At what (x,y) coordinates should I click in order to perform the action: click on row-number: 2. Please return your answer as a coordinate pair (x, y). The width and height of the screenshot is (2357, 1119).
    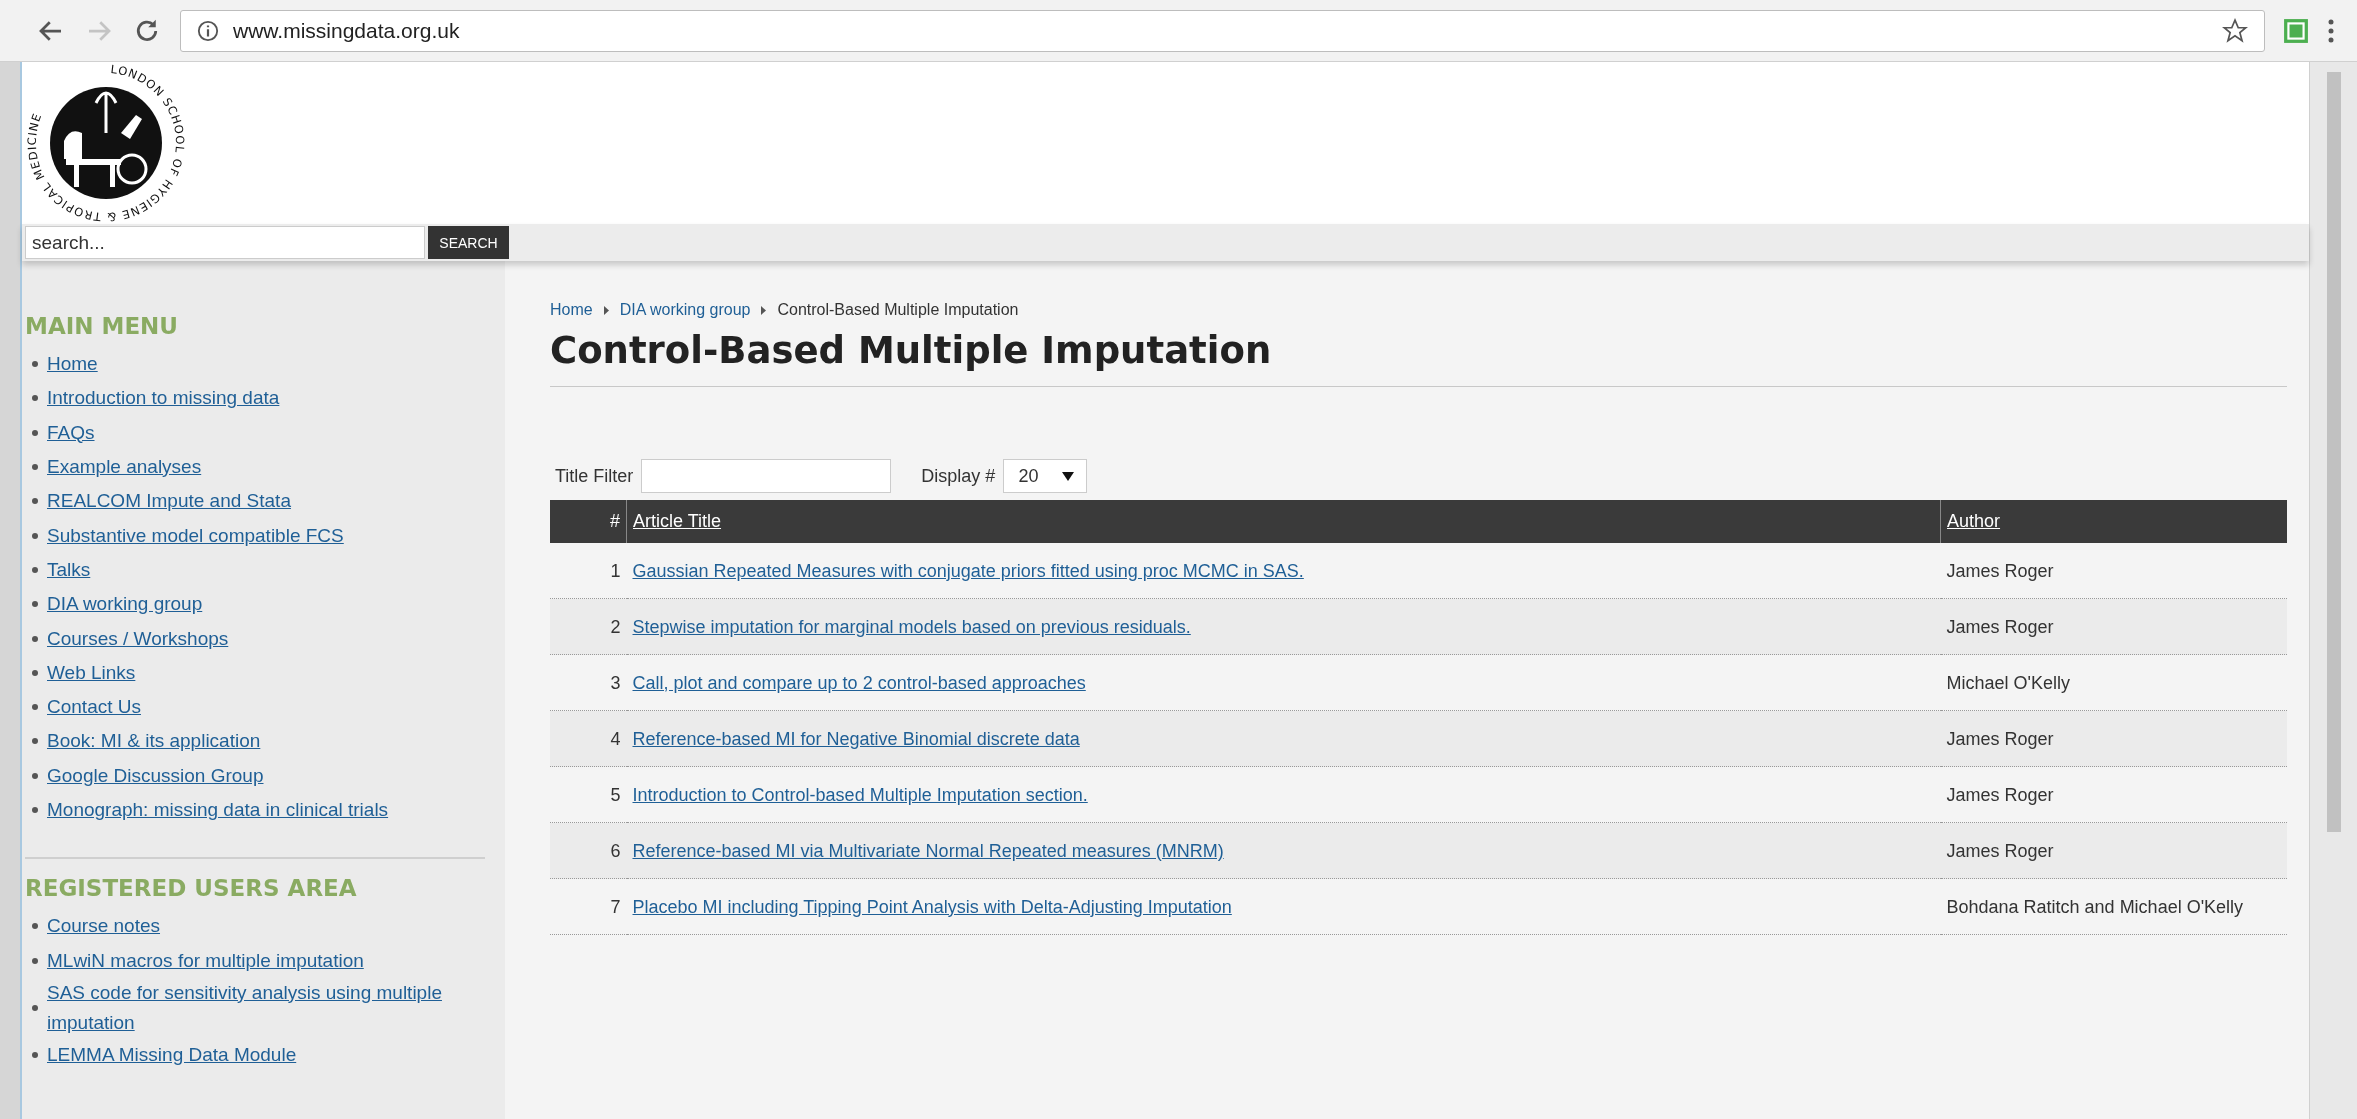
    Looking at the image, I should click on (588, 626).